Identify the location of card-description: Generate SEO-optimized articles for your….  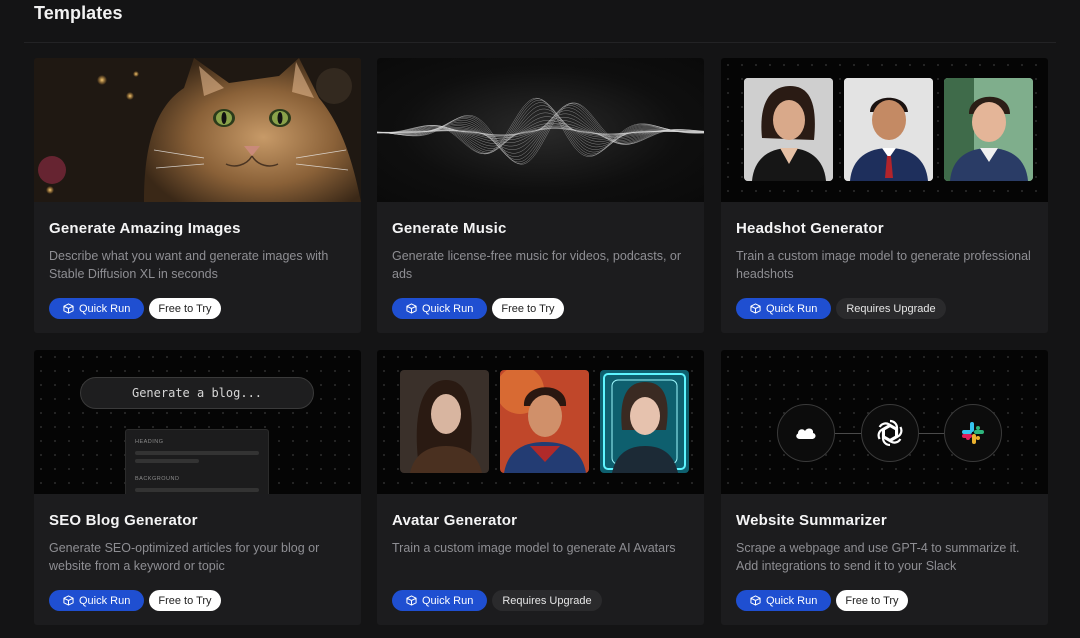
(184, 557).